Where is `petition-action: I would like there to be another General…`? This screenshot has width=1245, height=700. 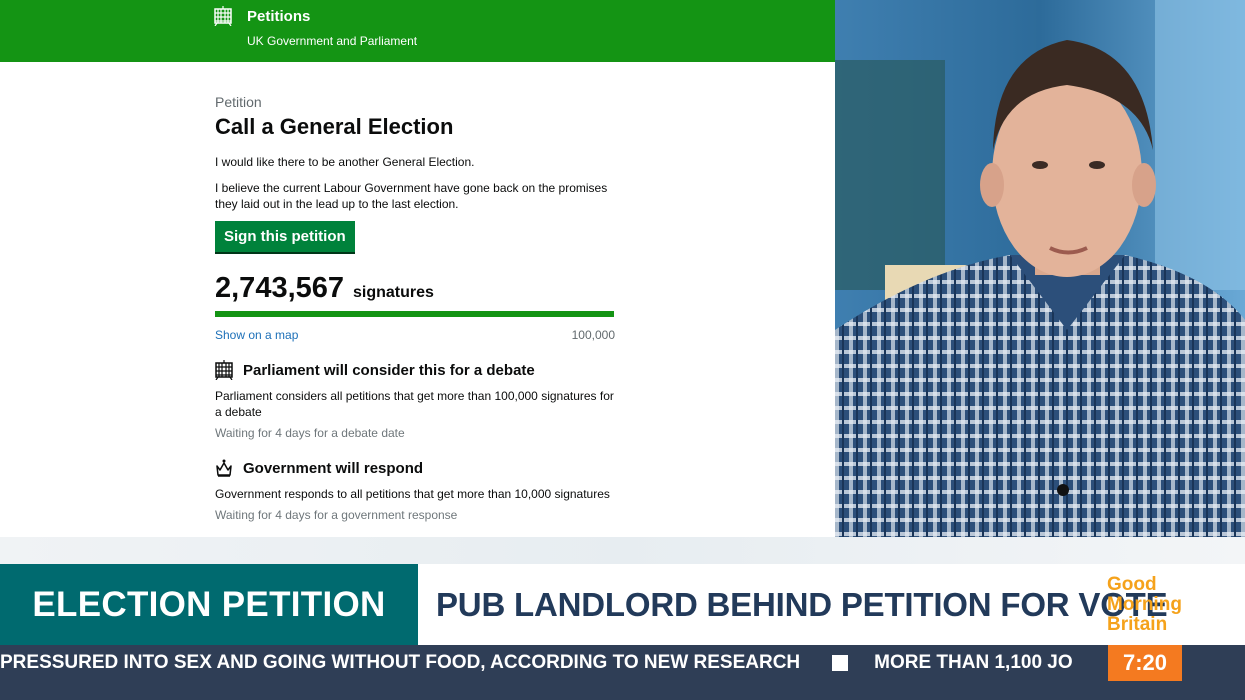 petition-action: I would like there to be another General… is located at coordinates (345, 162).